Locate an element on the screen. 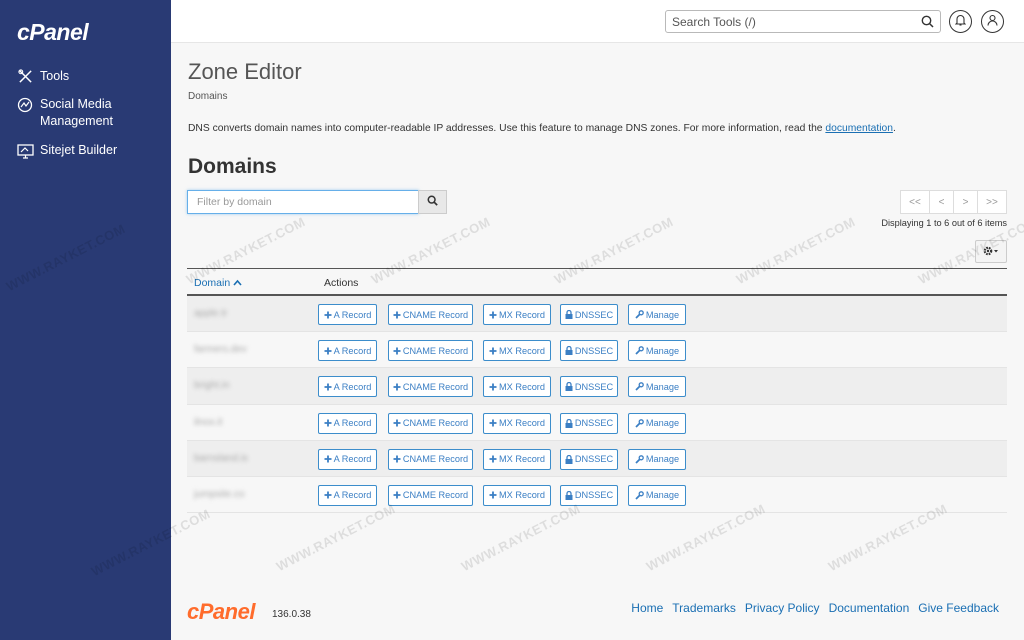 This screenshot has height=640, width=1024. sidebar-item-social-media: Social Media Management is located at coordinates (82, 113).